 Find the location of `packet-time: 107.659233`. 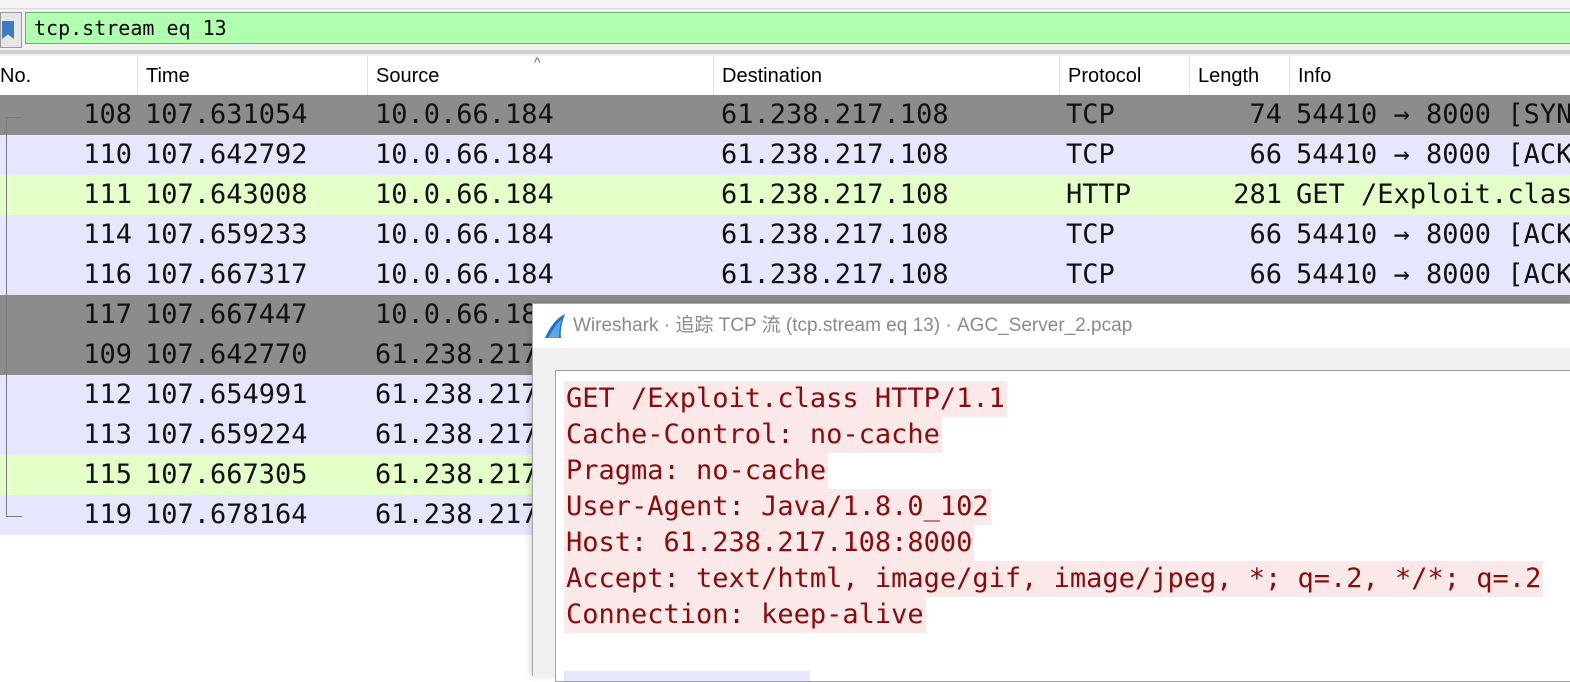

packet-time: 107.659233 is located at coordinates (226, 234).